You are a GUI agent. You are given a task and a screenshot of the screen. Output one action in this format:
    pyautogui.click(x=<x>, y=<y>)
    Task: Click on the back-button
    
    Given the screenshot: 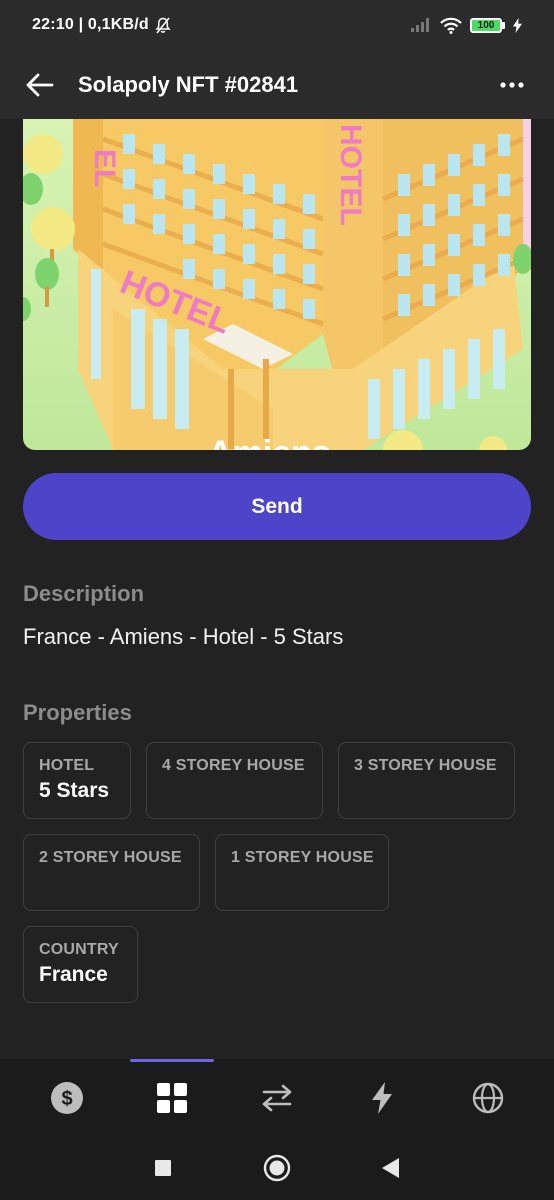 What is the action you would take?
    pyautogui.click(x=40, y=85)
    